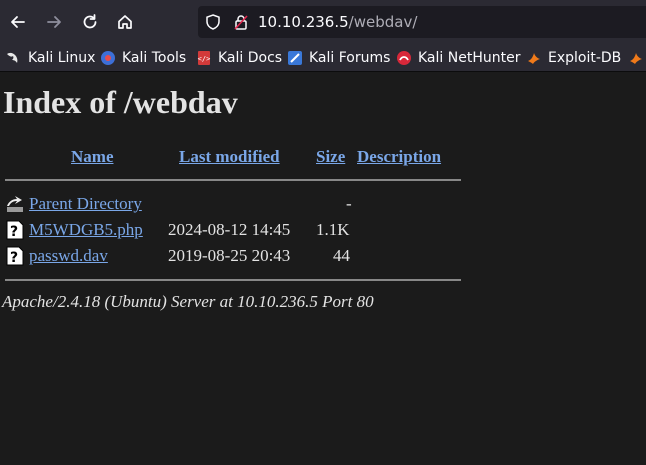  Describe the element at coordinates (125, 22) in the screenshot. I see `home-icon` at that location.